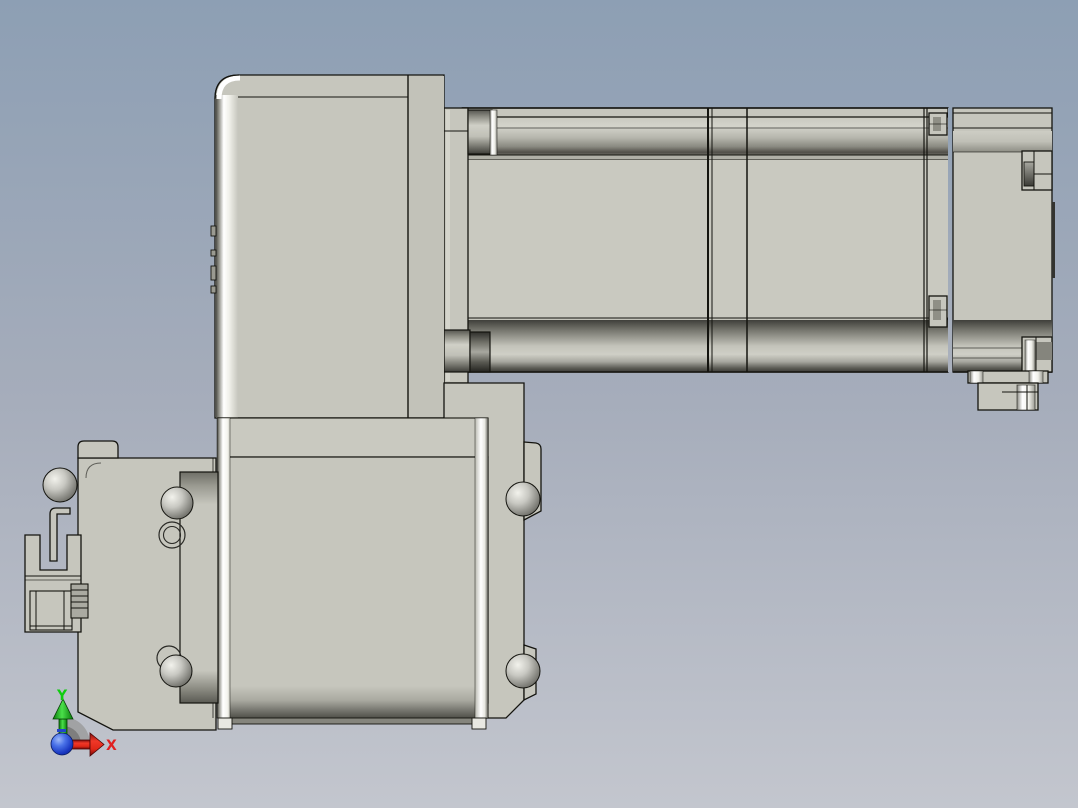  What do you see at coordinates (79, 601) in the screenshot?
I see `clamp-block` at bounding box center [79, 601].